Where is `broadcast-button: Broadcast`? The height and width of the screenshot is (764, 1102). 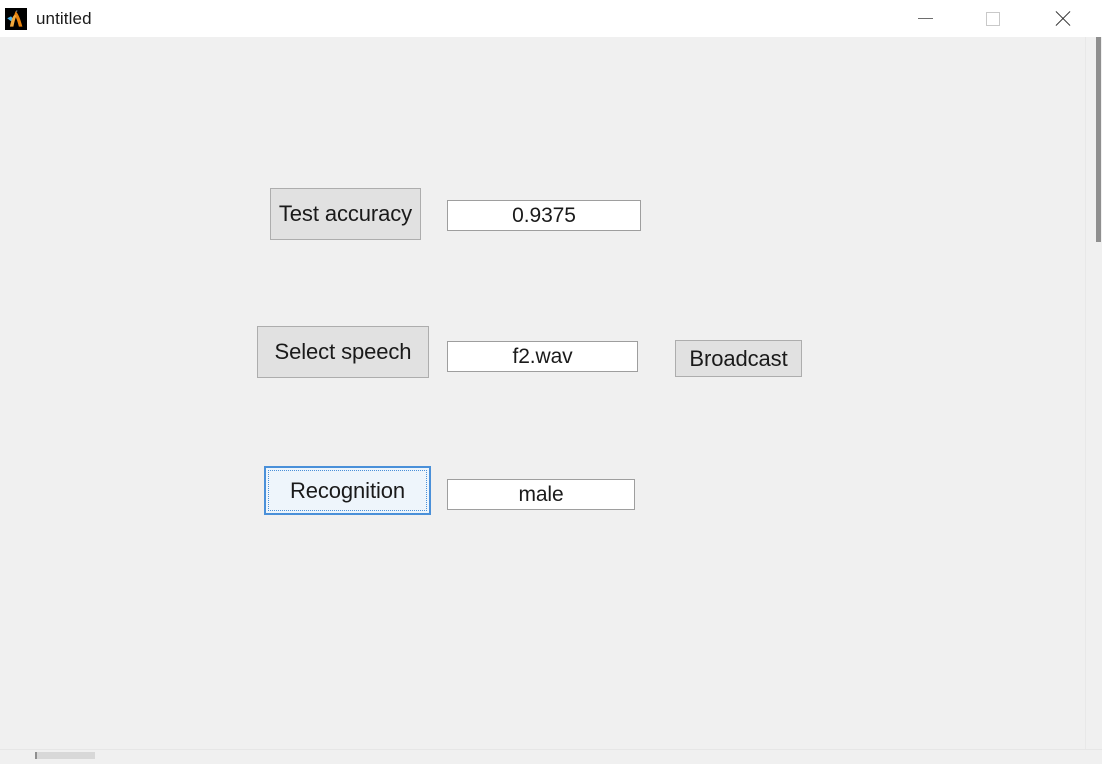
broadcast-button: Broadcast is located at coordinates (738, 358).